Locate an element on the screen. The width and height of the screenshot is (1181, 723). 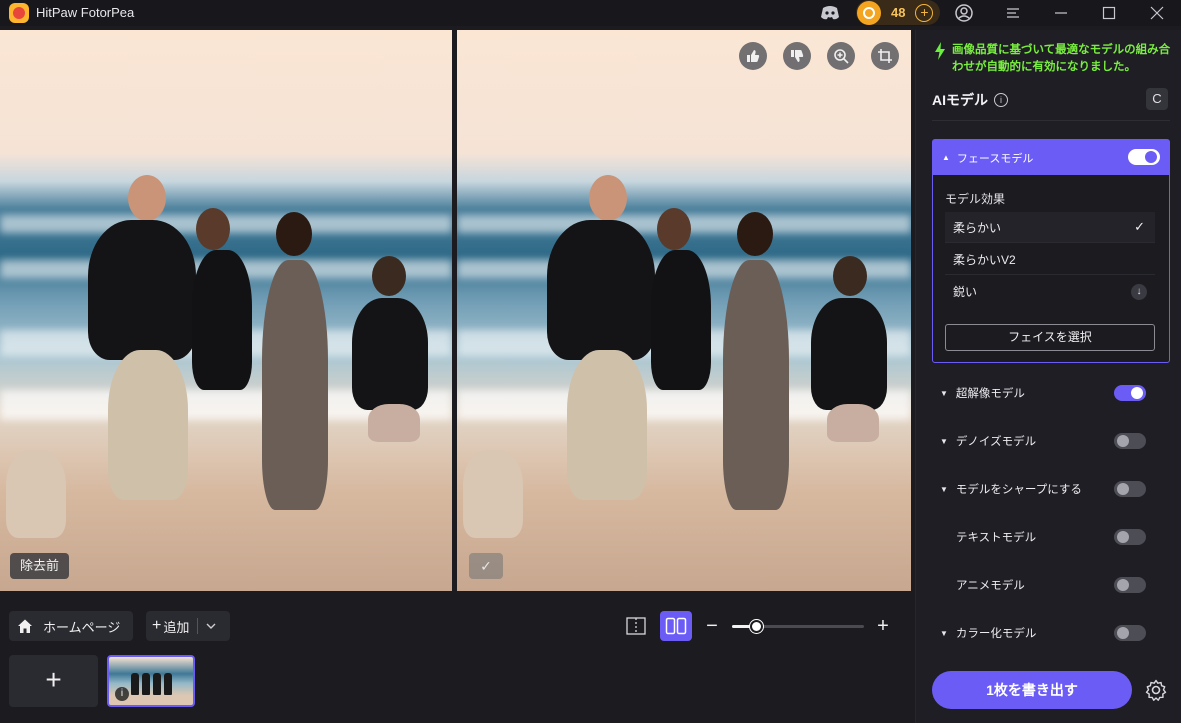
discord-icon is located at coordinates (830, 13).